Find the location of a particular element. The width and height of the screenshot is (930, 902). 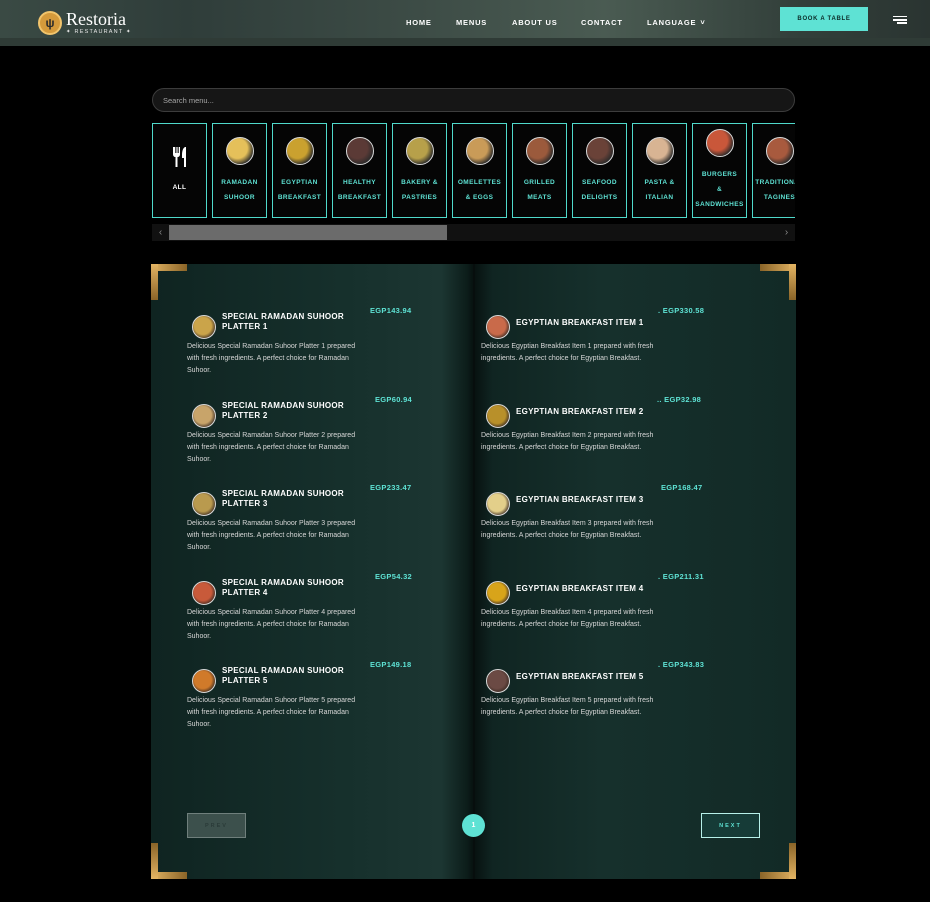

item-title: SPECIAL RAMADAN SUHOOR PLATTER 4 is located at coordinates (283, 587).